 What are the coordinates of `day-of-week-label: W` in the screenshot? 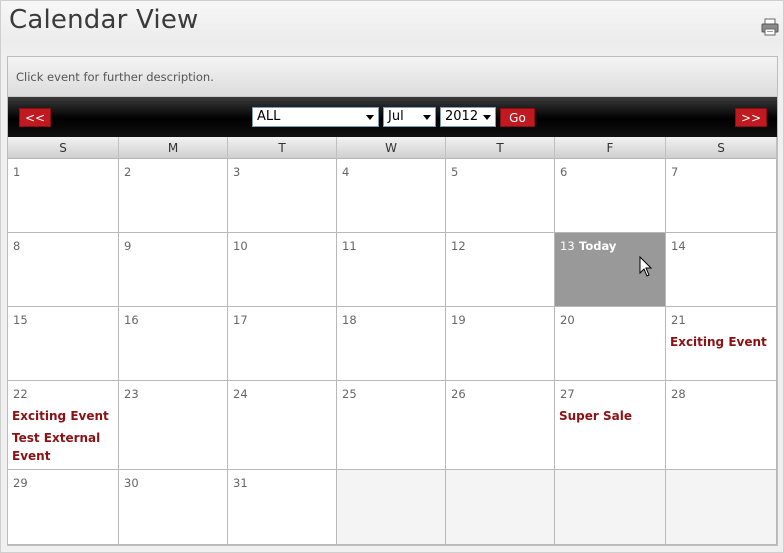 It's located at (391, 148).